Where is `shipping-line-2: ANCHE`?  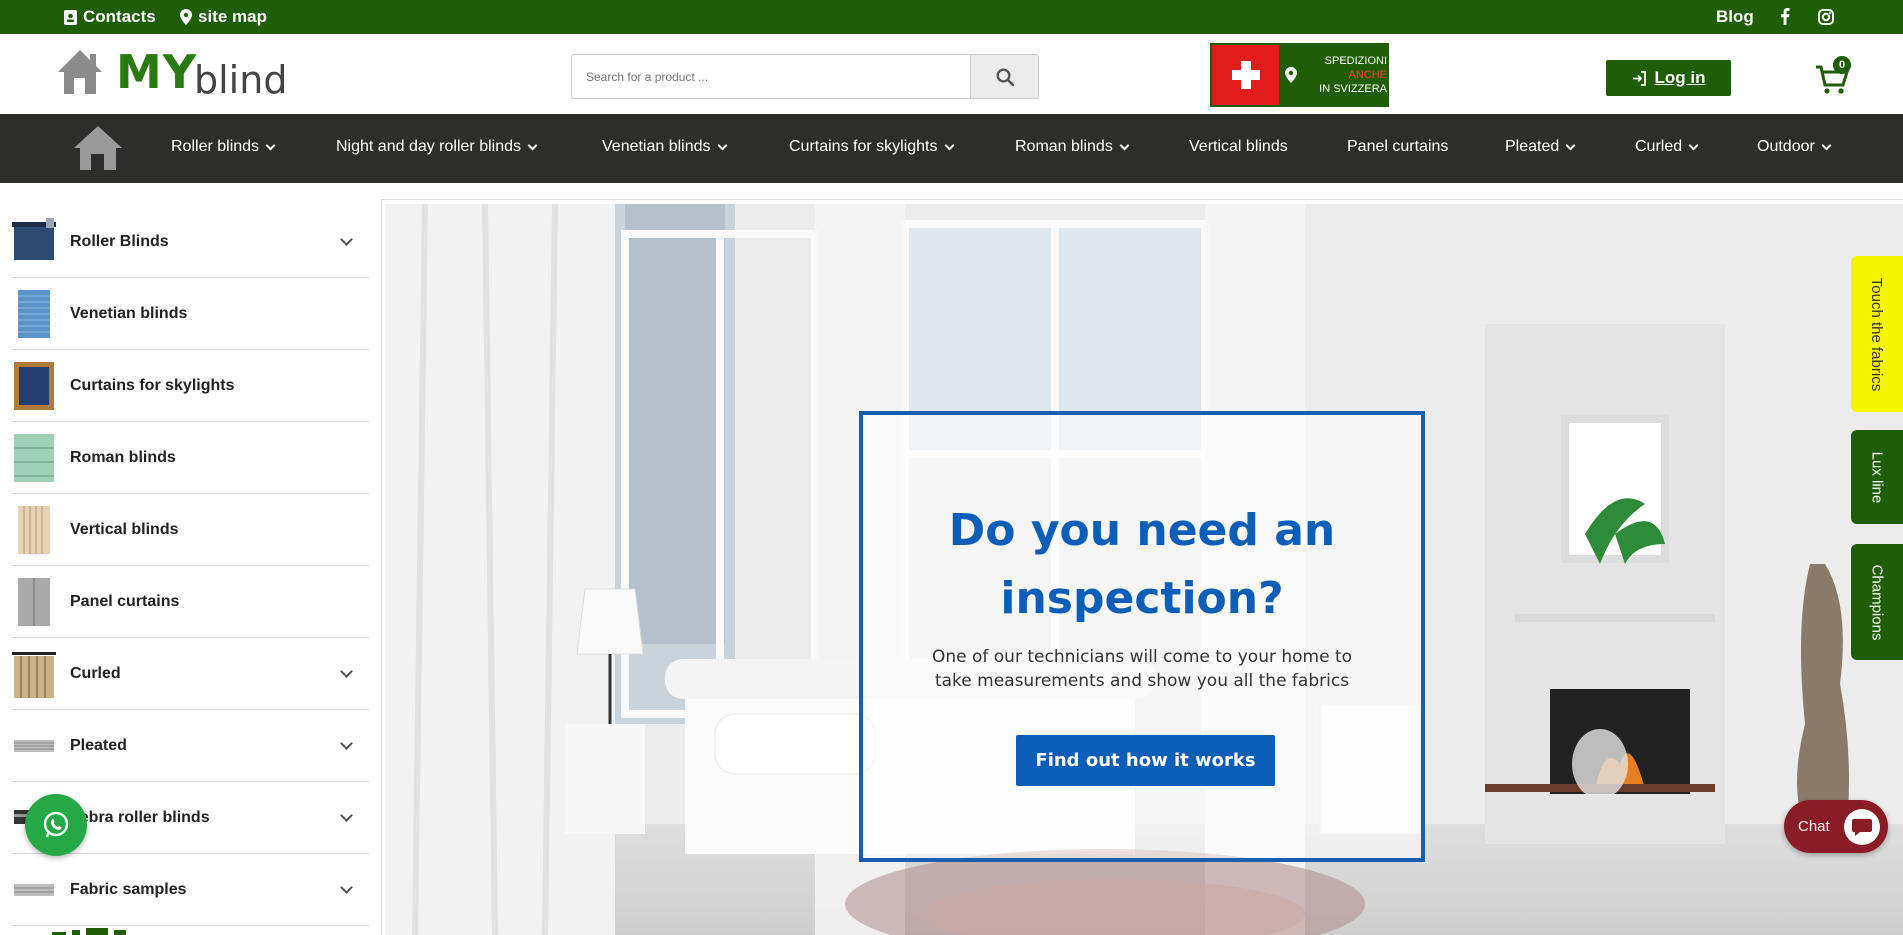
shipping-line-2: ANCHE is located at coordinates (1367, 75).